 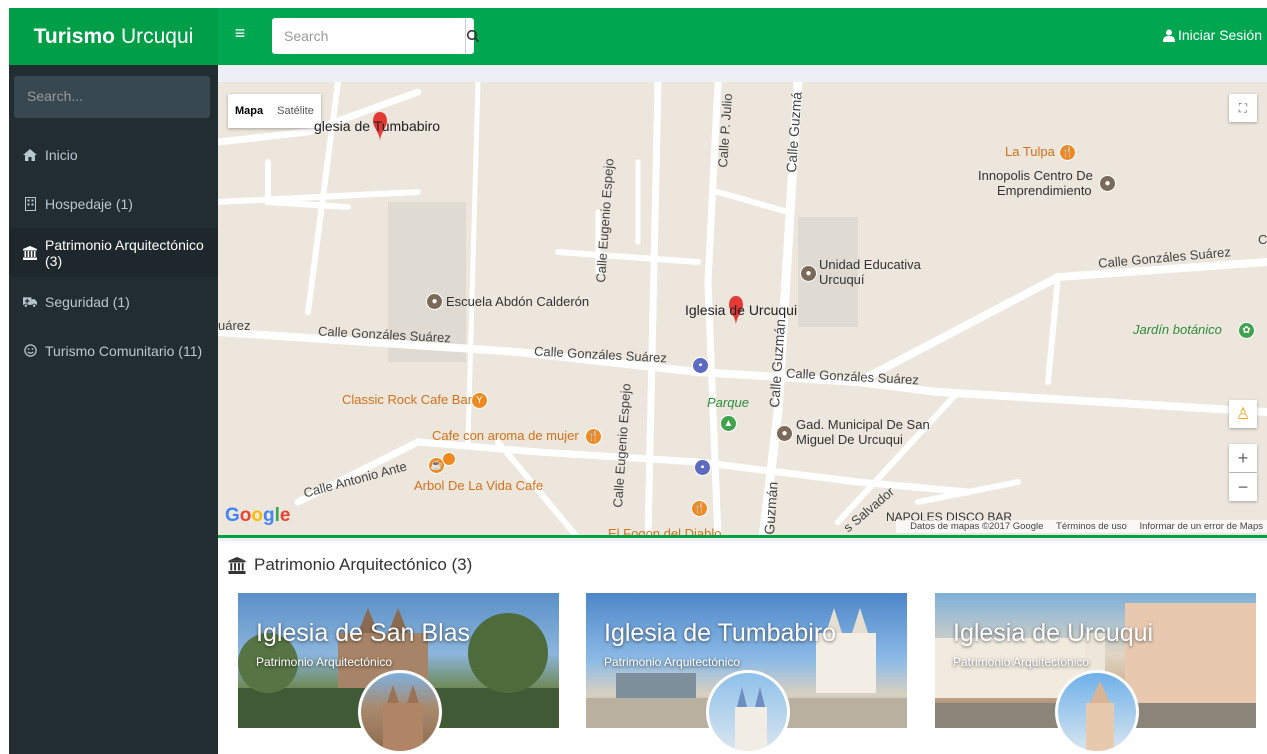 What do you see at coordinates (449, 459) in the screenshot?
I see `cafe-icon` at bounding box center [449, 459].